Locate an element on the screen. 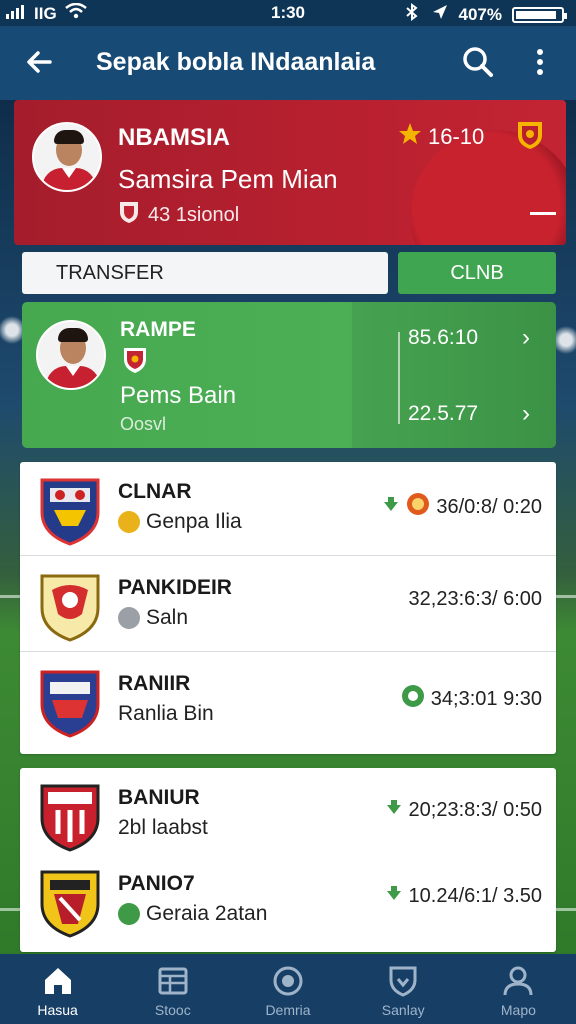 The height and width of the screenshot is (1024, 576). location-icon is located at coordinates (440, 14).